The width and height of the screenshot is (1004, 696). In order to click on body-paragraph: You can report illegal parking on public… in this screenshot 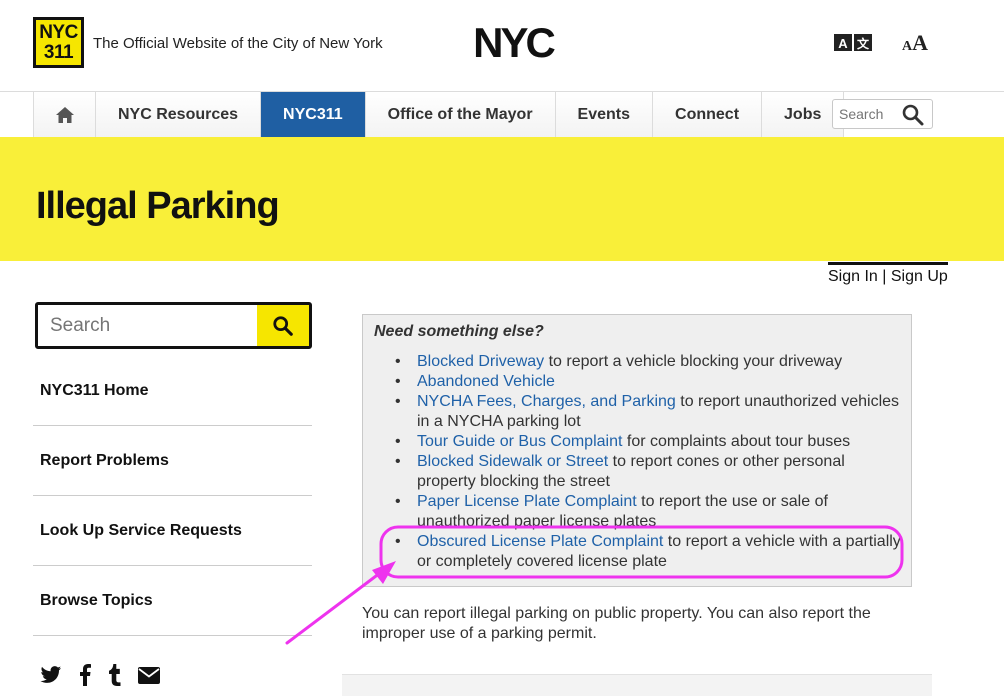, I will do `click(616, 623)`.